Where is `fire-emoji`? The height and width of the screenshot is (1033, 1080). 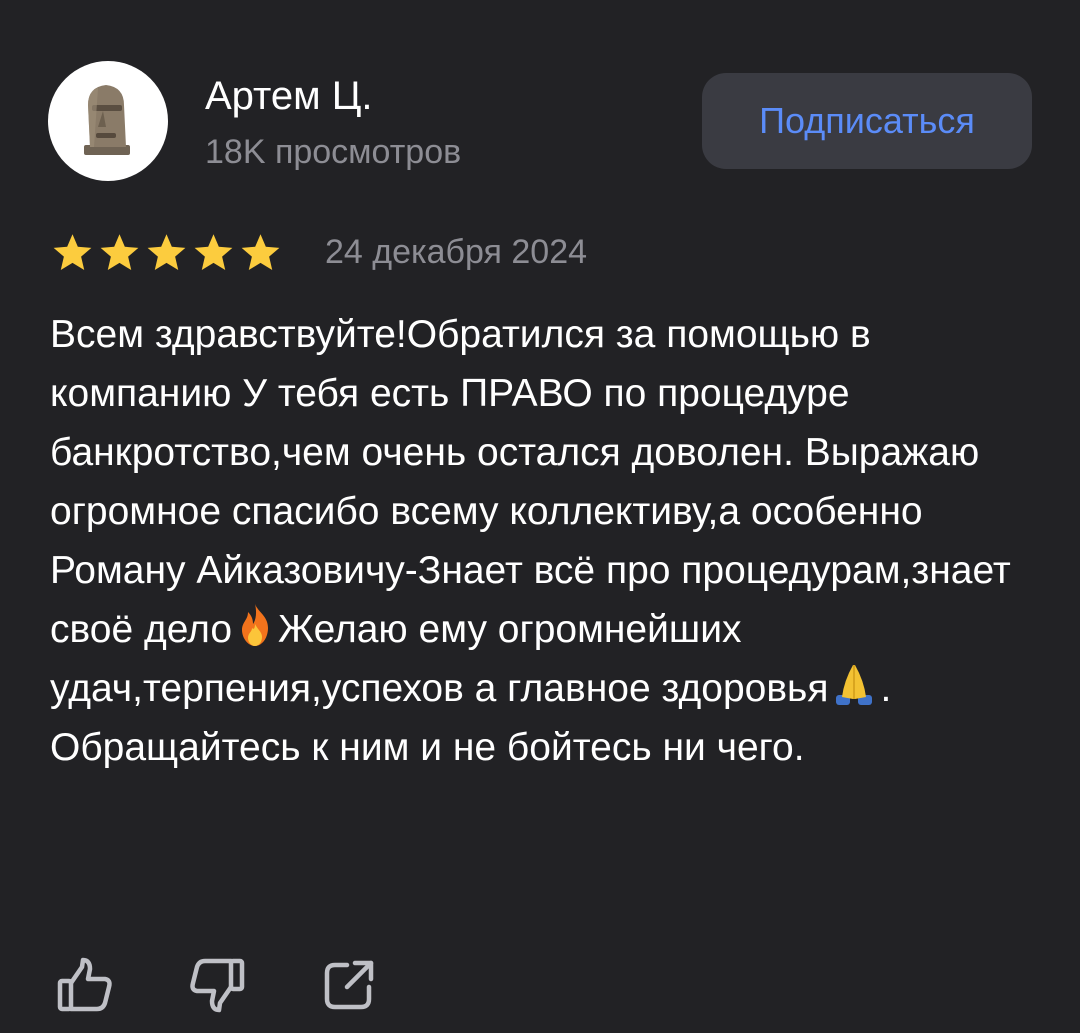 fire-emoji is located at coordinates (255, 625).